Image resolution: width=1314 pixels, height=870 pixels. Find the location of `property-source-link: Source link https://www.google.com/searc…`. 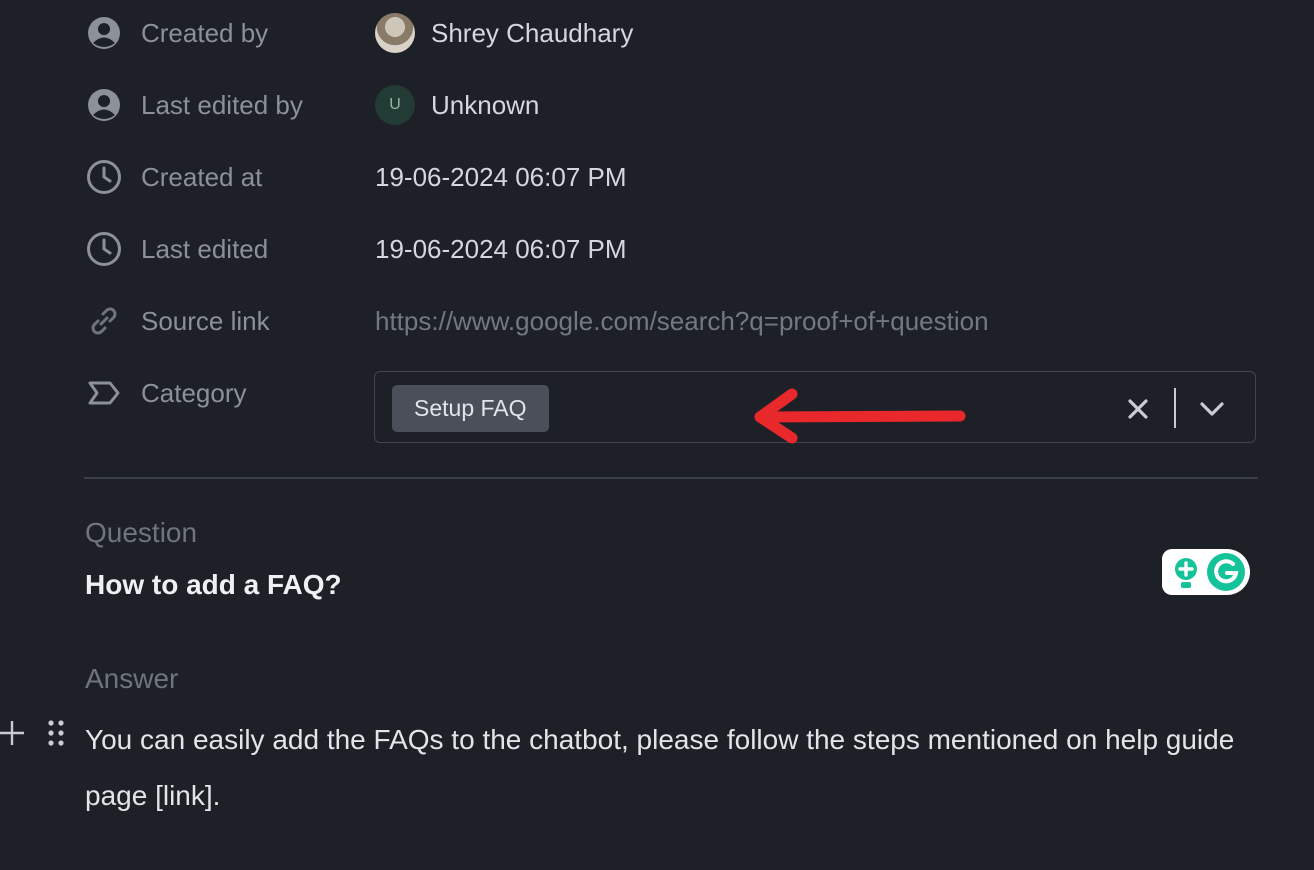

property-source-link: Source link https://www.google.com/searc… is located at coordinates (676, 321).